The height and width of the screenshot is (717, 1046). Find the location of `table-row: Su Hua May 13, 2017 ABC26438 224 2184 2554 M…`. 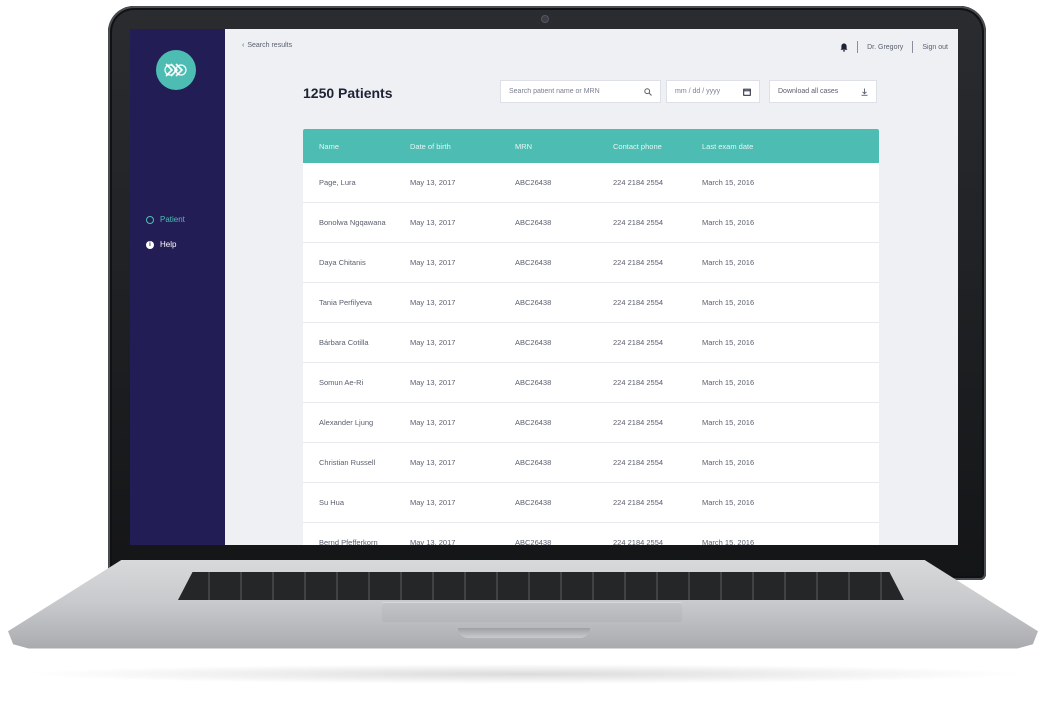

table-row: Su Hua May 13, 2017 ABC26438 224 2184 2554 M… is located at coordinates (591, 503).